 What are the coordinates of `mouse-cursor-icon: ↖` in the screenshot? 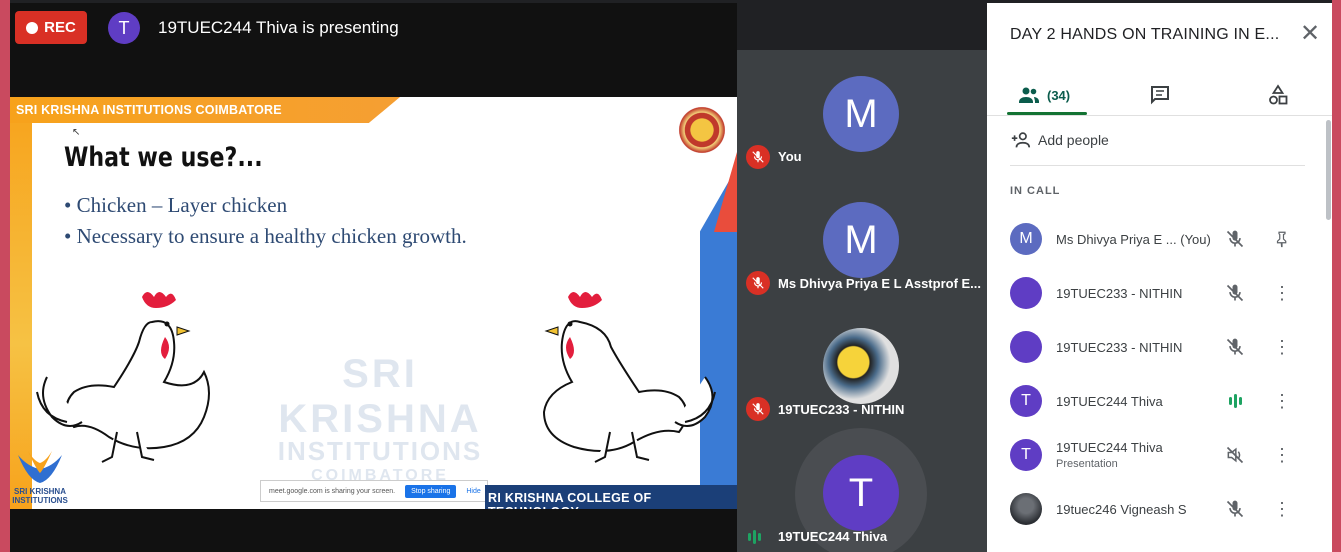 It's located at (76, 132).